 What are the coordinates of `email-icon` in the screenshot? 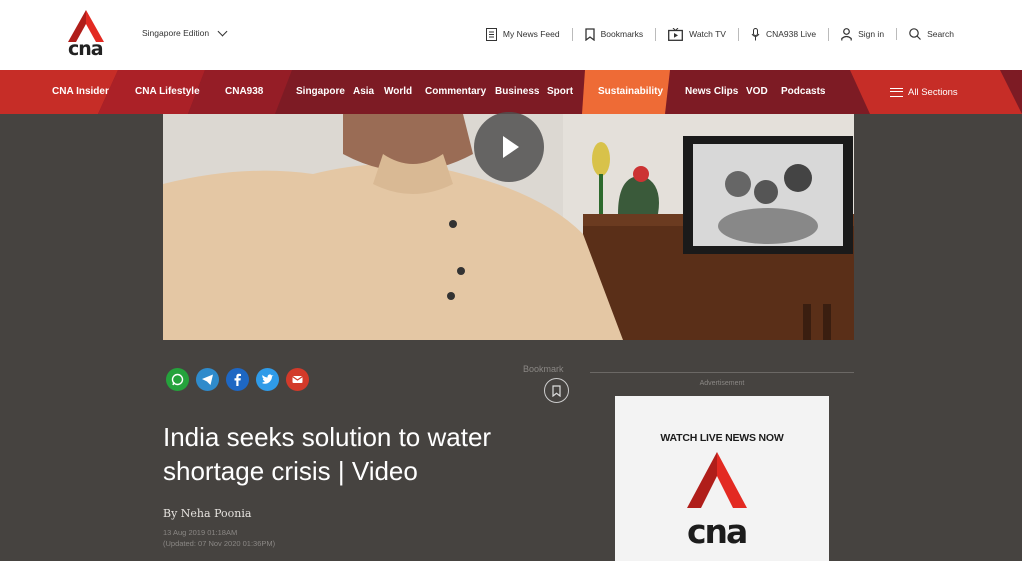 It's located at (297, 379).